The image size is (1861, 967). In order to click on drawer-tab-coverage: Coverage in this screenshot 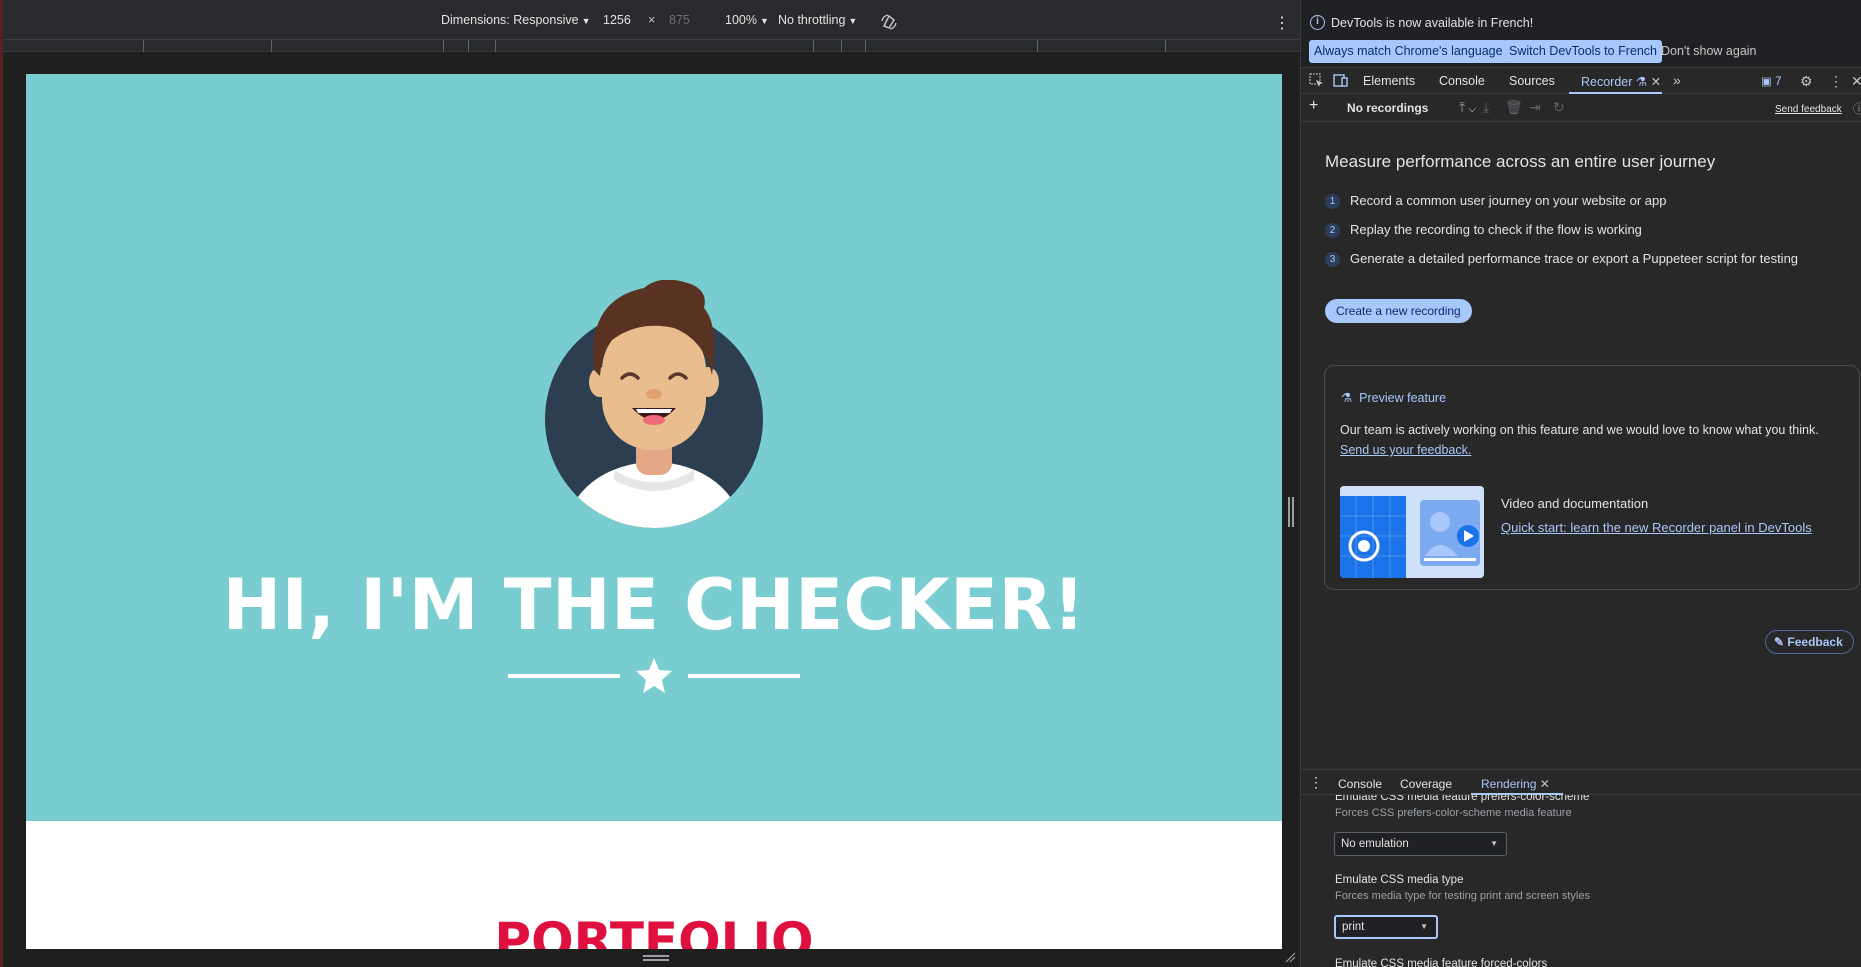, I will do `click(1426, 784)`.